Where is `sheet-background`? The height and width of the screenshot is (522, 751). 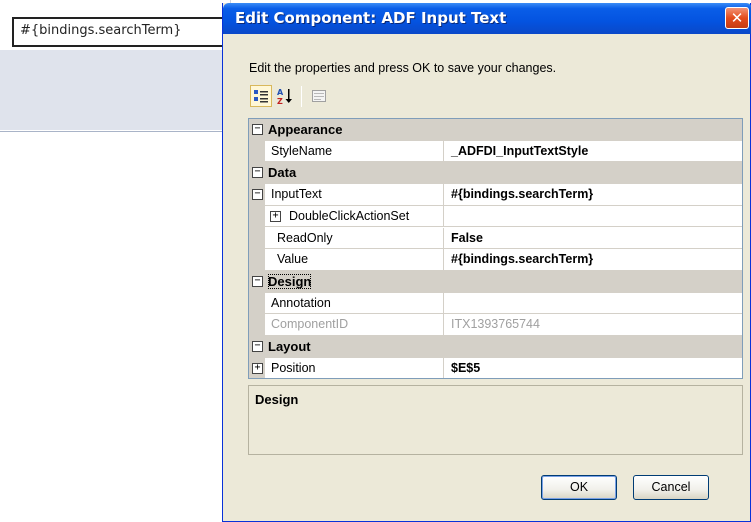
sheet-background is located at coordinates (115, 90).